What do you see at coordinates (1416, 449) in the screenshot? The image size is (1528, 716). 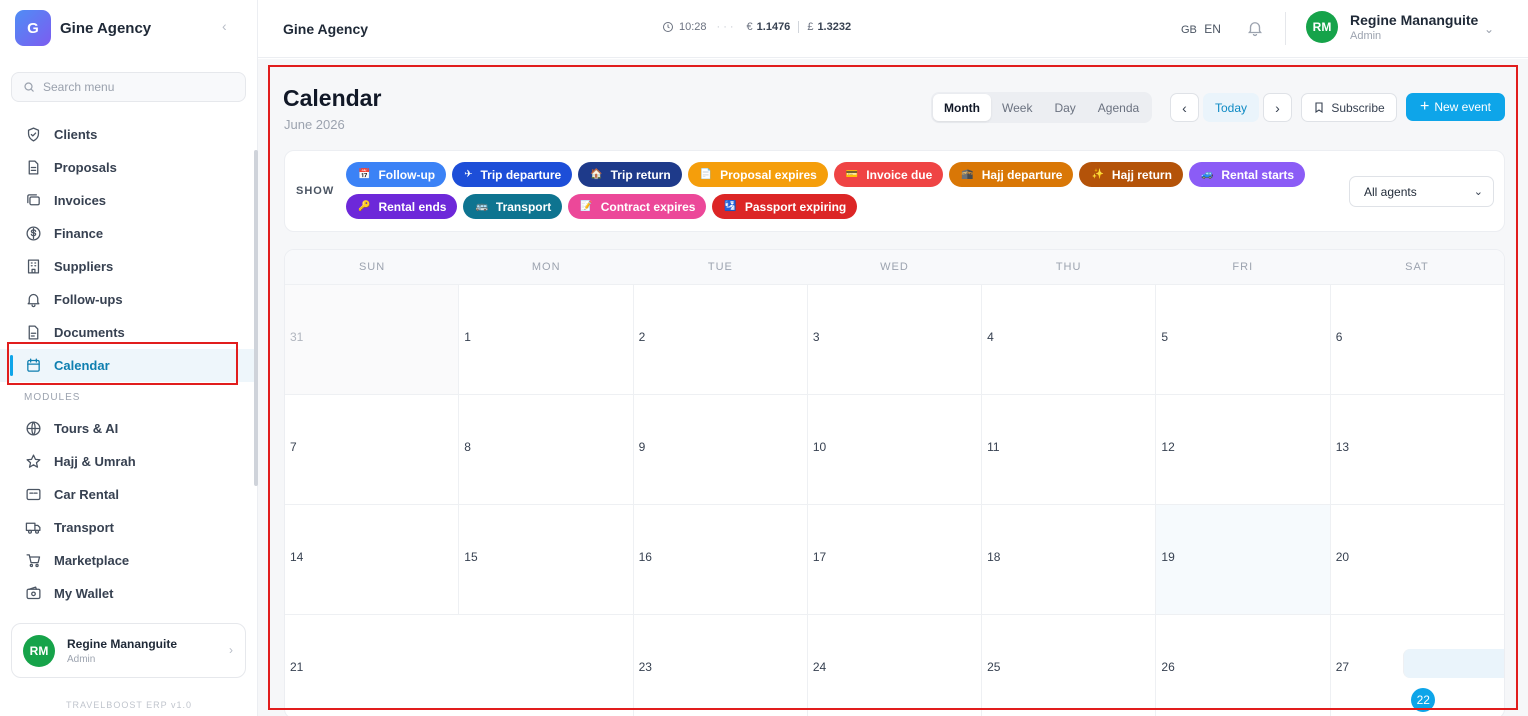 I see `day-cell: 13` at bounding box center [1416, 449].